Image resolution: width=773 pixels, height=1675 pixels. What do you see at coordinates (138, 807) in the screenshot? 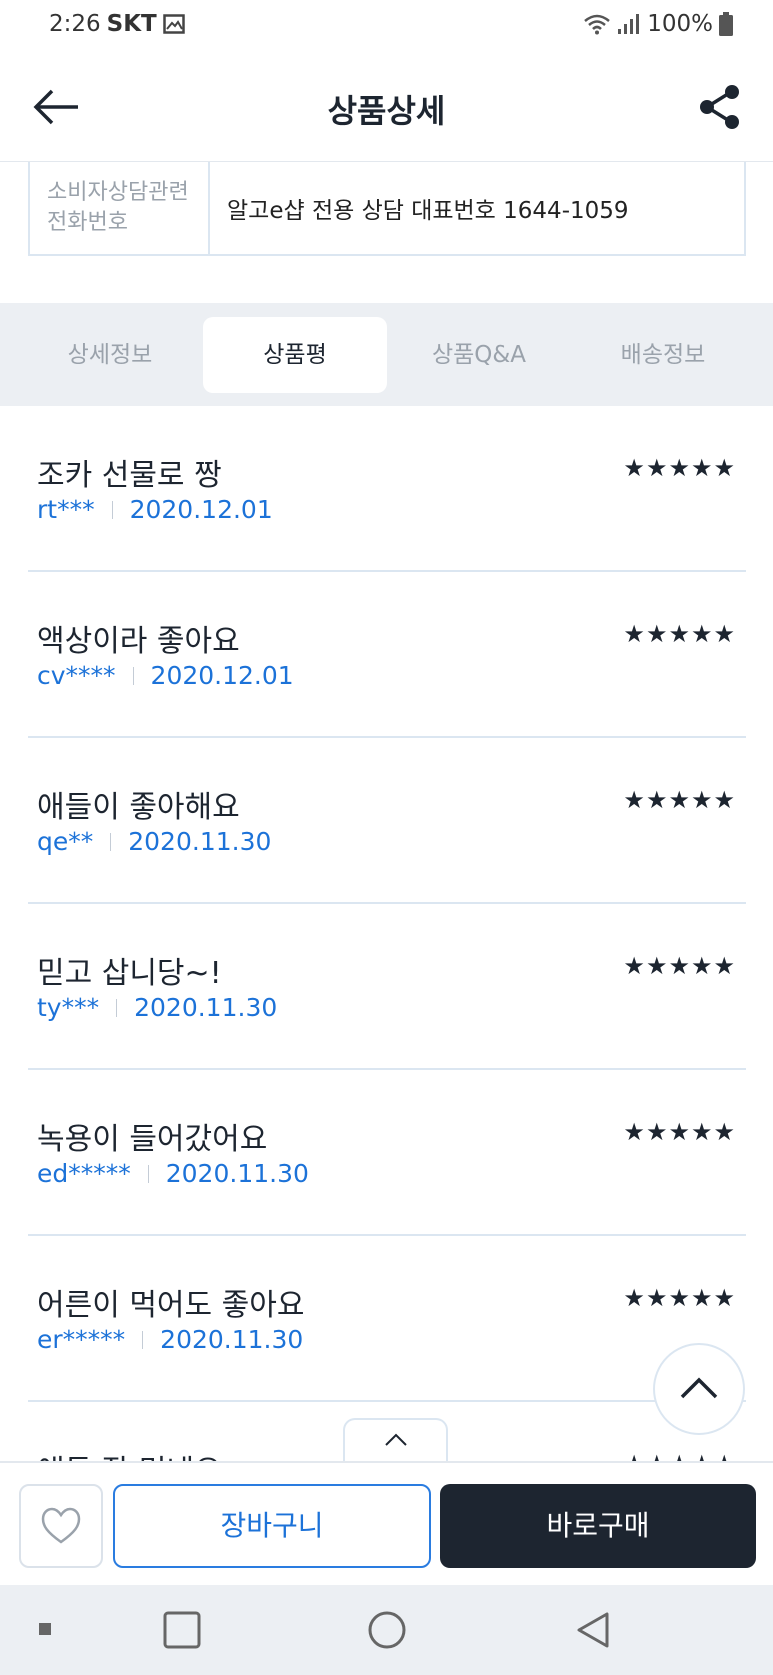
I see `review-title: 애들이 좋아해요` at bounding box center [138, 807].